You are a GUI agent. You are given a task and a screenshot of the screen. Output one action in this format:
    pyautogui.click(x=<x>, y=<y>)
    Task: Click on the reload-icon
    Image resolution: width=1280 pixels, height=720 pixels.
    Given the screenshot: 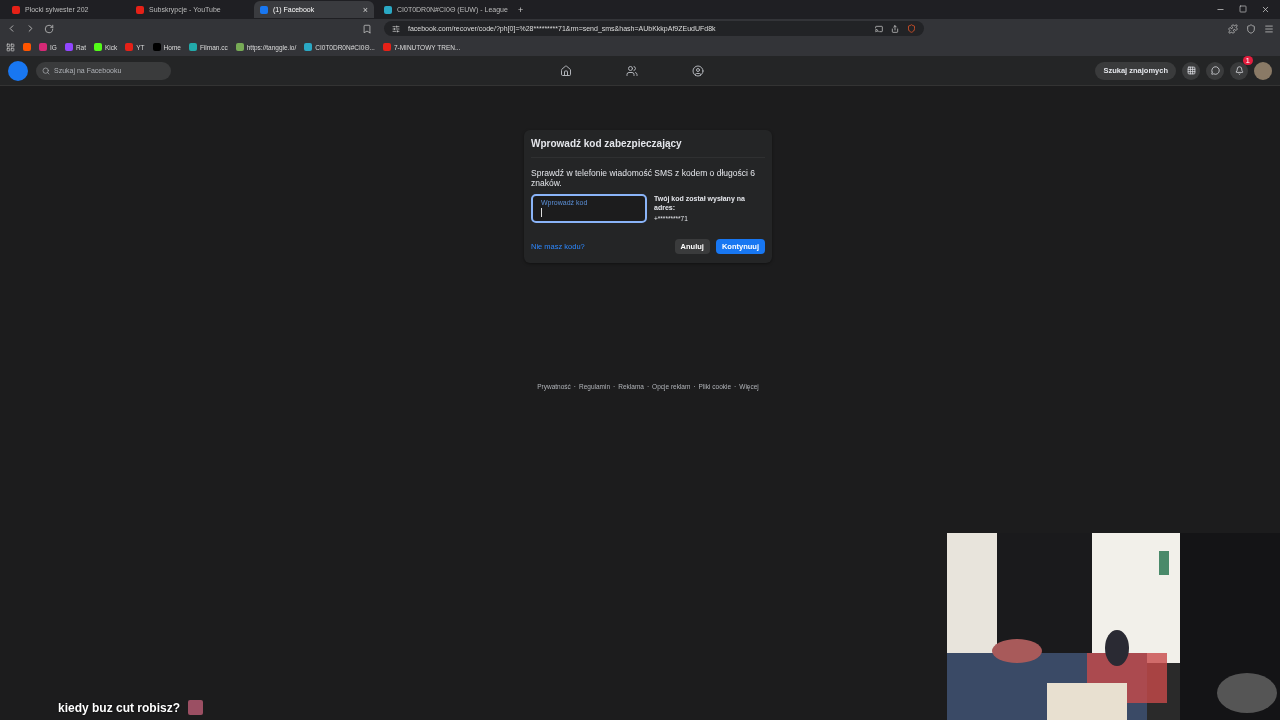 What is the action you would take?
    pyautogui.click(x=49, y=28)
    